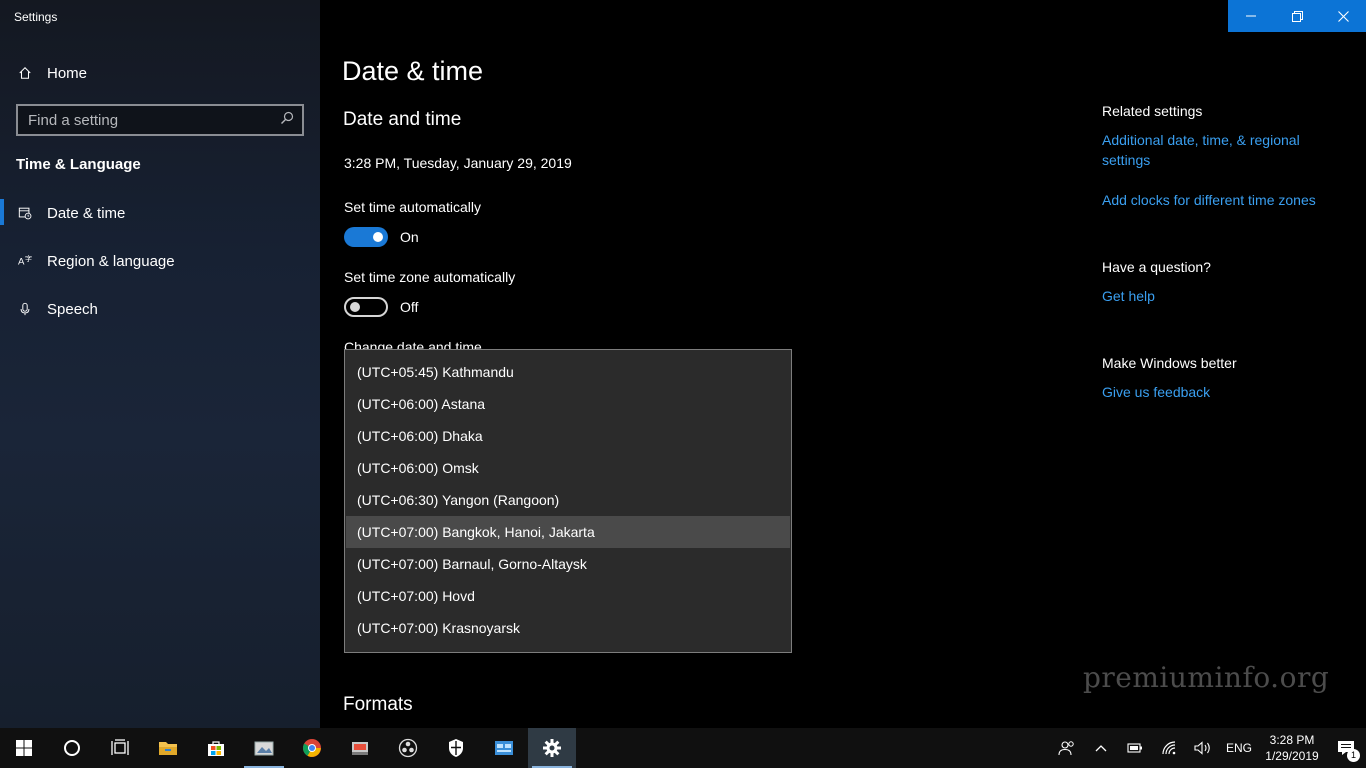 The height and width of the screenshot is (768, 1366). I want to click on search-icon, so click(287, 120).